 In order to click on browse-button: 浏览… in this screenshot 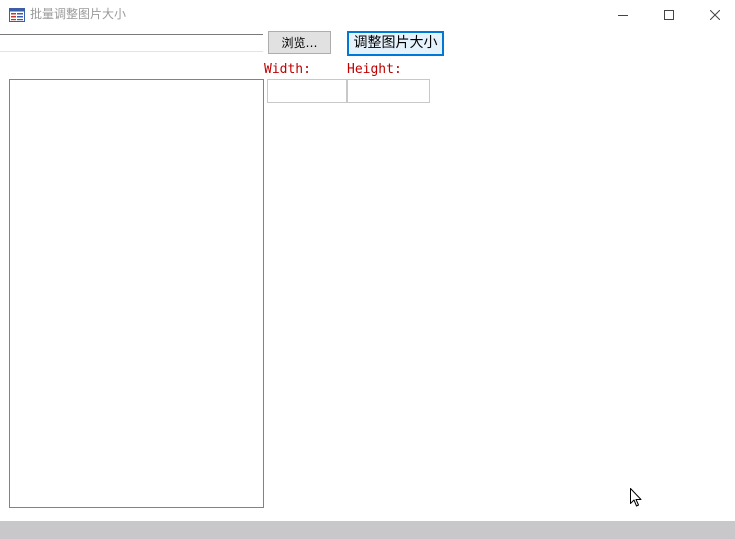, I will do `click(299, 42)`.